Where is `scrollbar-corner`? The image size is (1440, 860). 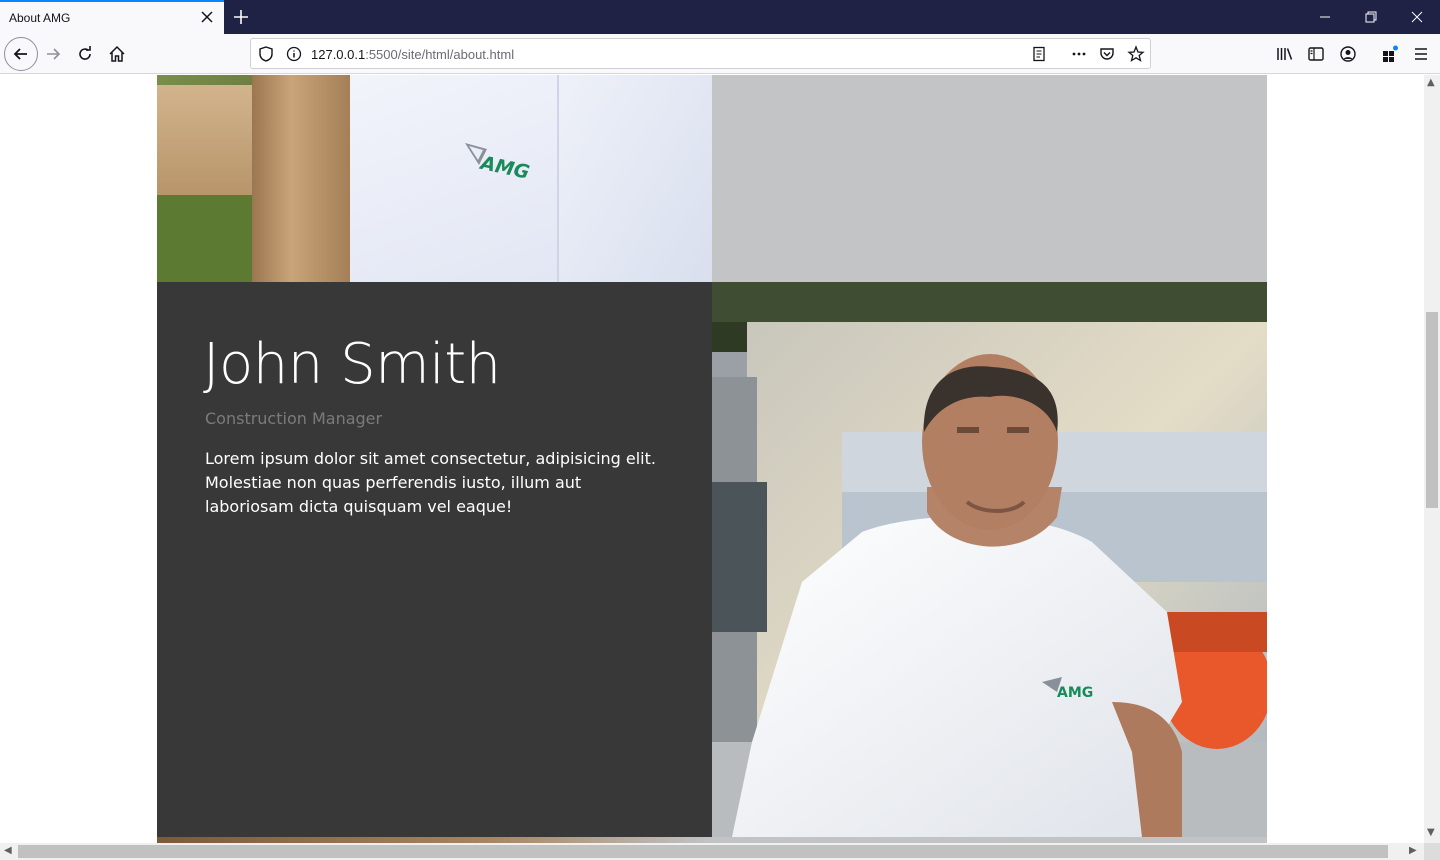
scrollbar-corner is located at coordinates (1432, 851).